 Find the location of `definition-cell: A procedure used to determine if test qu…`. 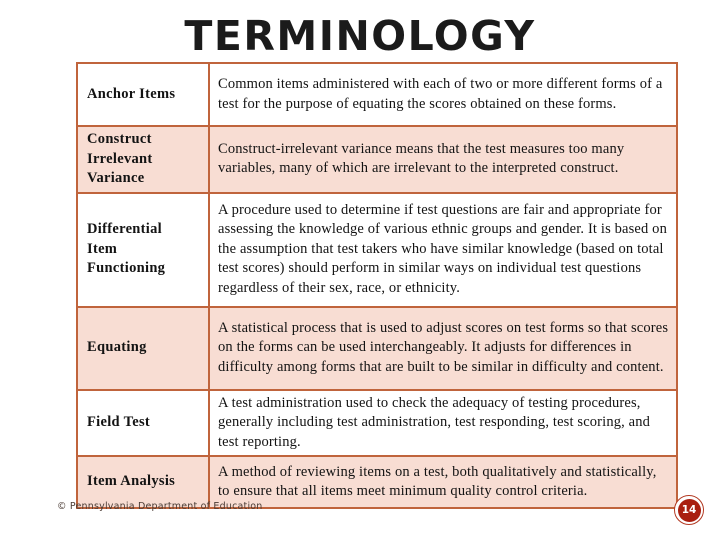

definition-cell: A procedure used to determine if test qu… is located at coordinates (443, 249).